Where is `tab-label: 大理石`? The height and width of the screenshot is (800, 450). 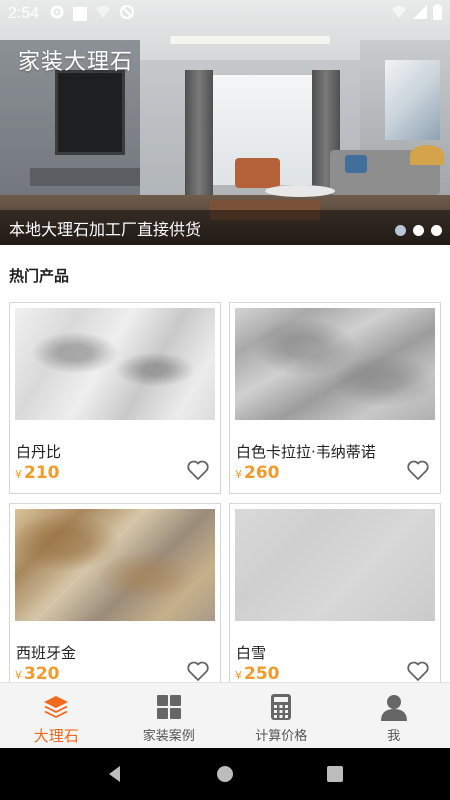
tab-label: 大理石 is located at coordinates (56, 736).